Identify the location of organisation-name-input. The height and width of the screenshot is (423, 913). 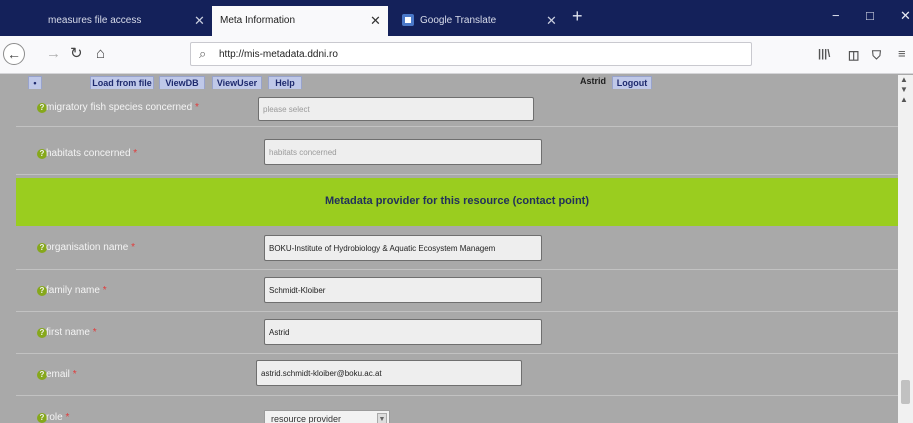
(403, 248).